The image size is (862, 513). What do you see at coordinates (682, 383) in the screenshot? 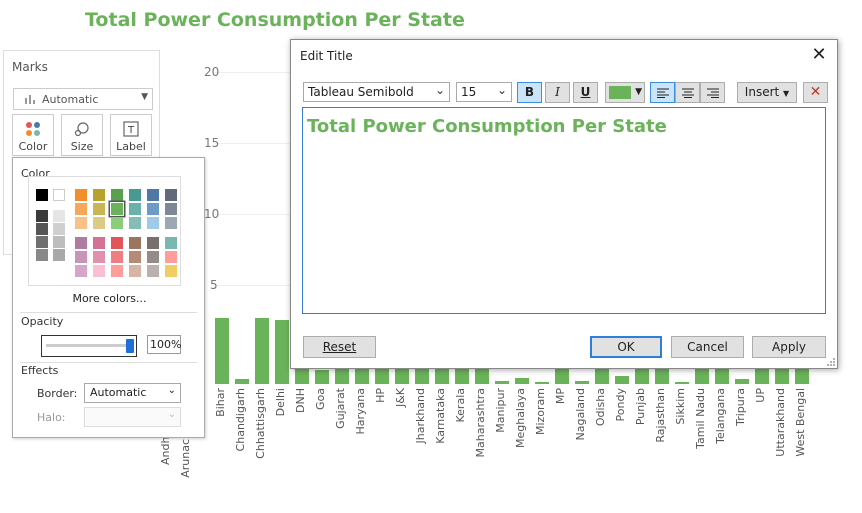
I see `bar-sikkim` at bounding box center [682, 383].